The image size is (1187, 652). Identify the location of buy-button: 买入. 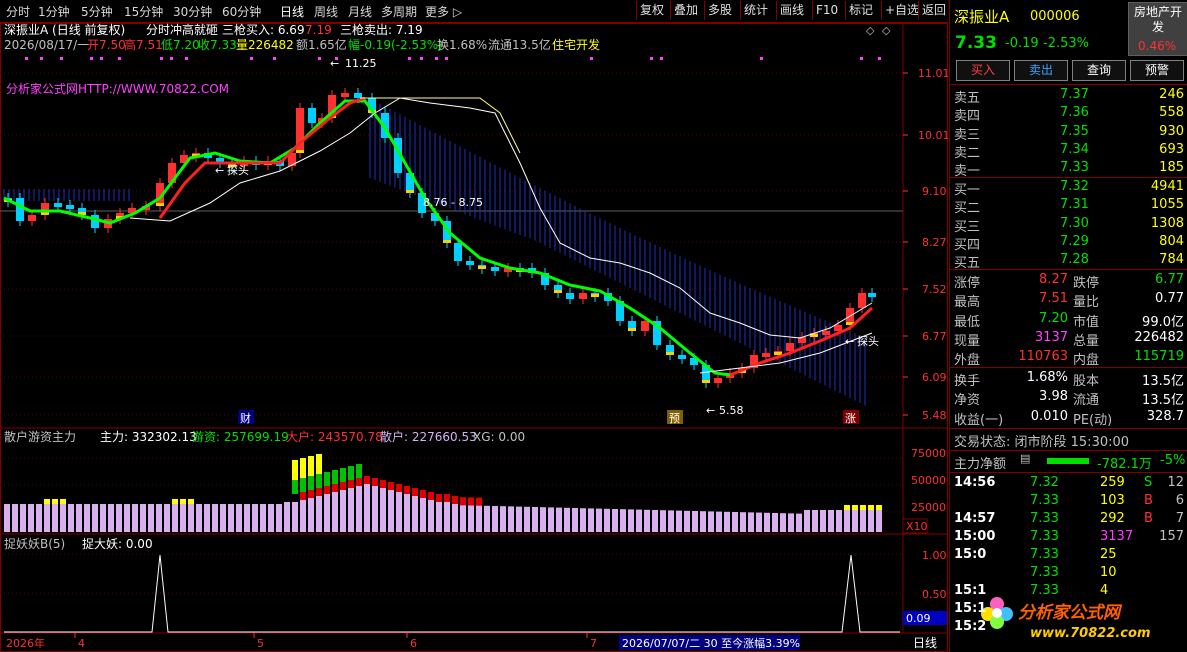
(983, 70).